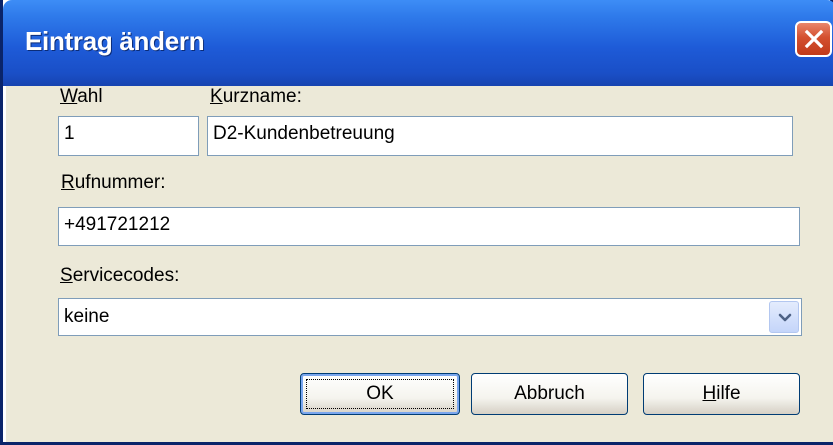 This screenshot has height=445, width=833. Describe the element at coordinates (430, 317) in the screenshot. I see `servicecodes-select: keine` at that location.